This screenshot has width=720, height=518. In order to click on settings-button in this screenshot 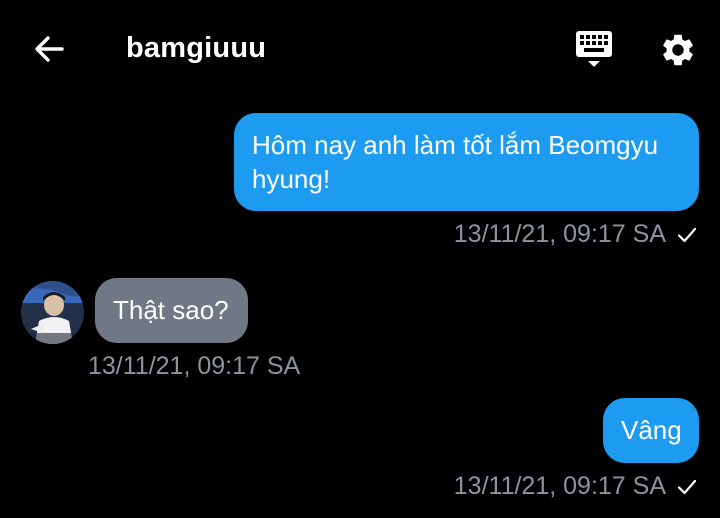, I will do `click(678, 50)`.